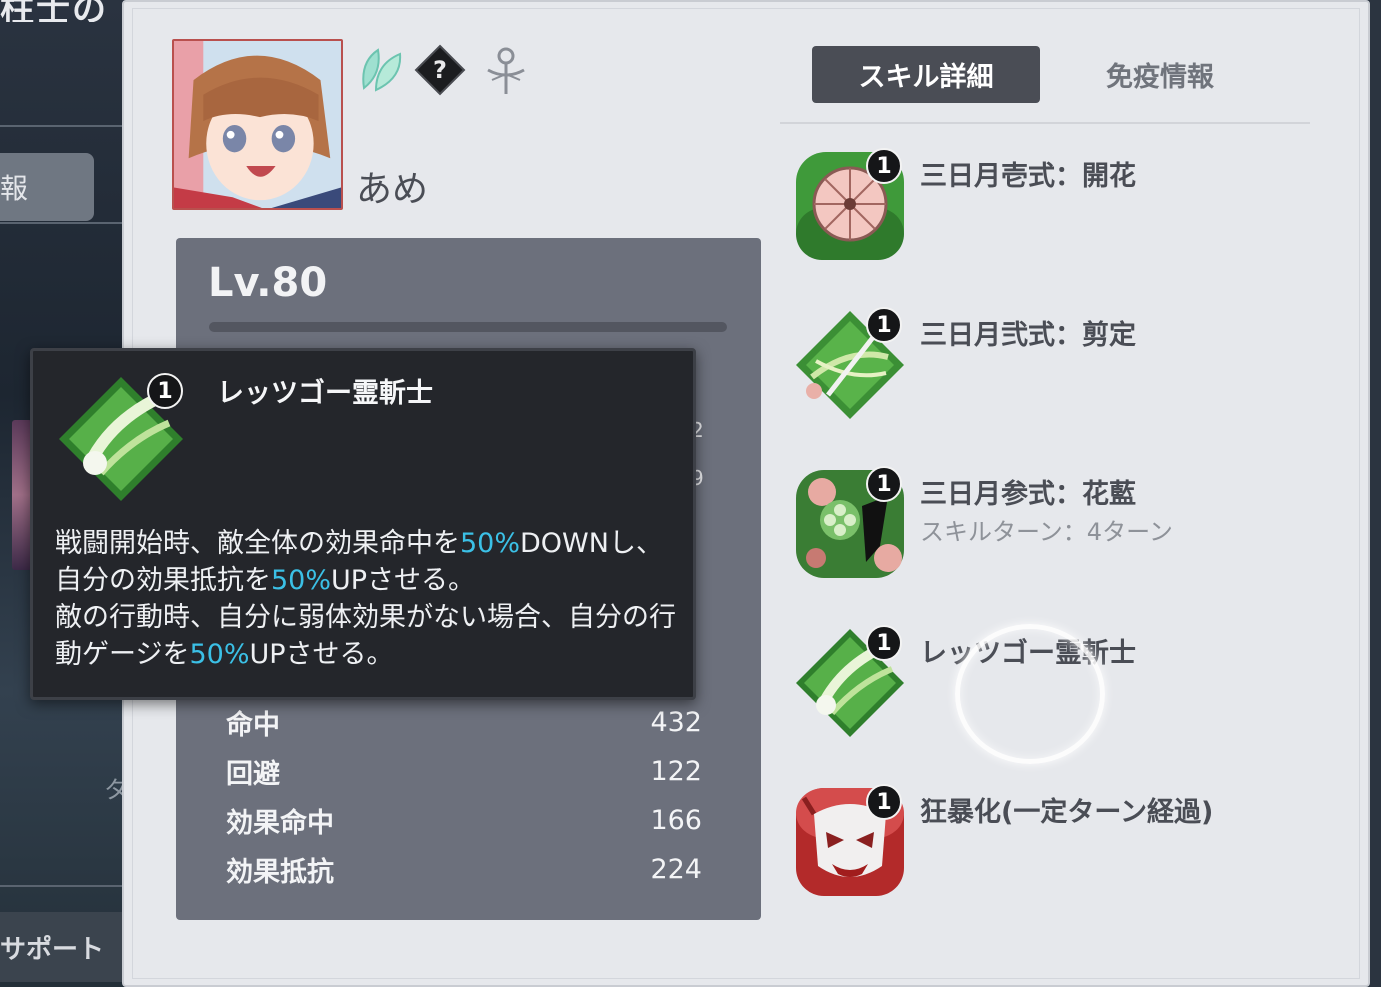  I want to click on stat-label: 回避, so click(253, 774).